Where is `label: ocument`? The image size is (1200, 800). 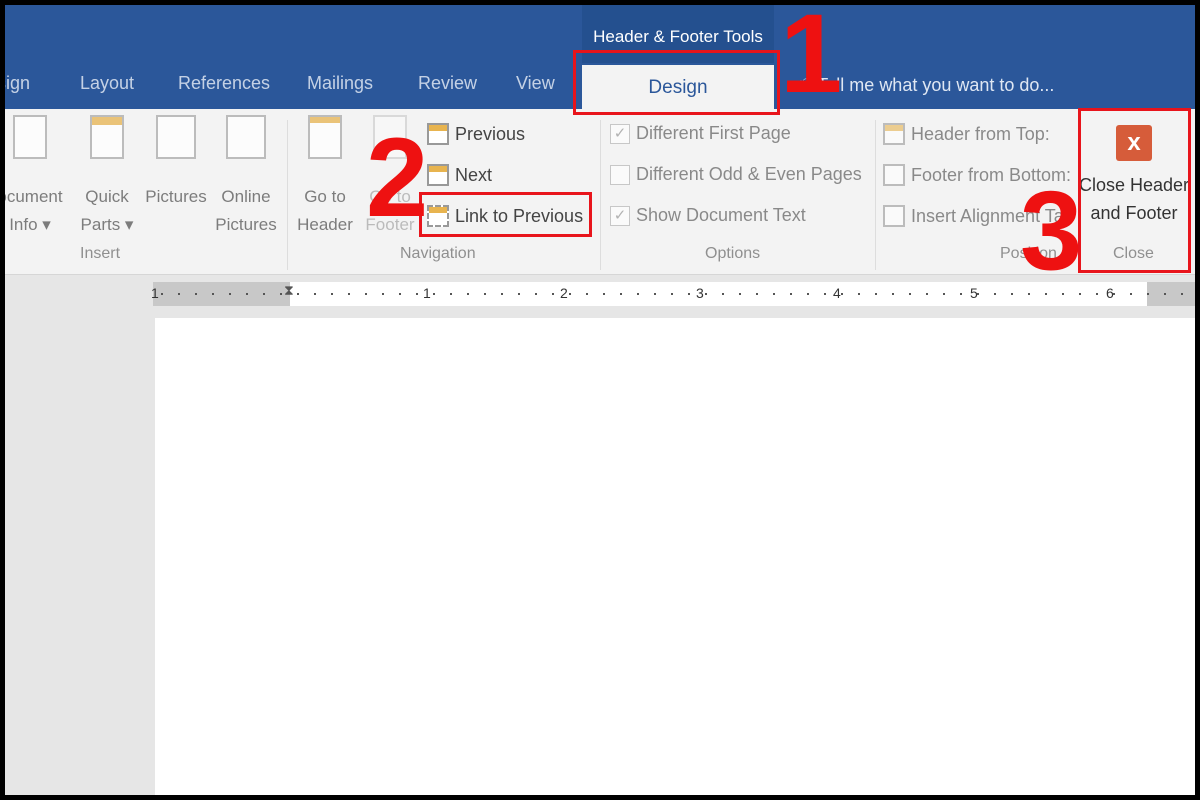 label: ocument is located at coordinates (34, 196).